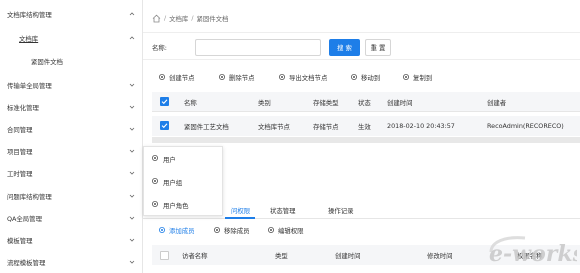 The height and width of the screenshot is (273, 580). I want to click on export-doc-node-button: 导出文档节点, so click(302, 77).